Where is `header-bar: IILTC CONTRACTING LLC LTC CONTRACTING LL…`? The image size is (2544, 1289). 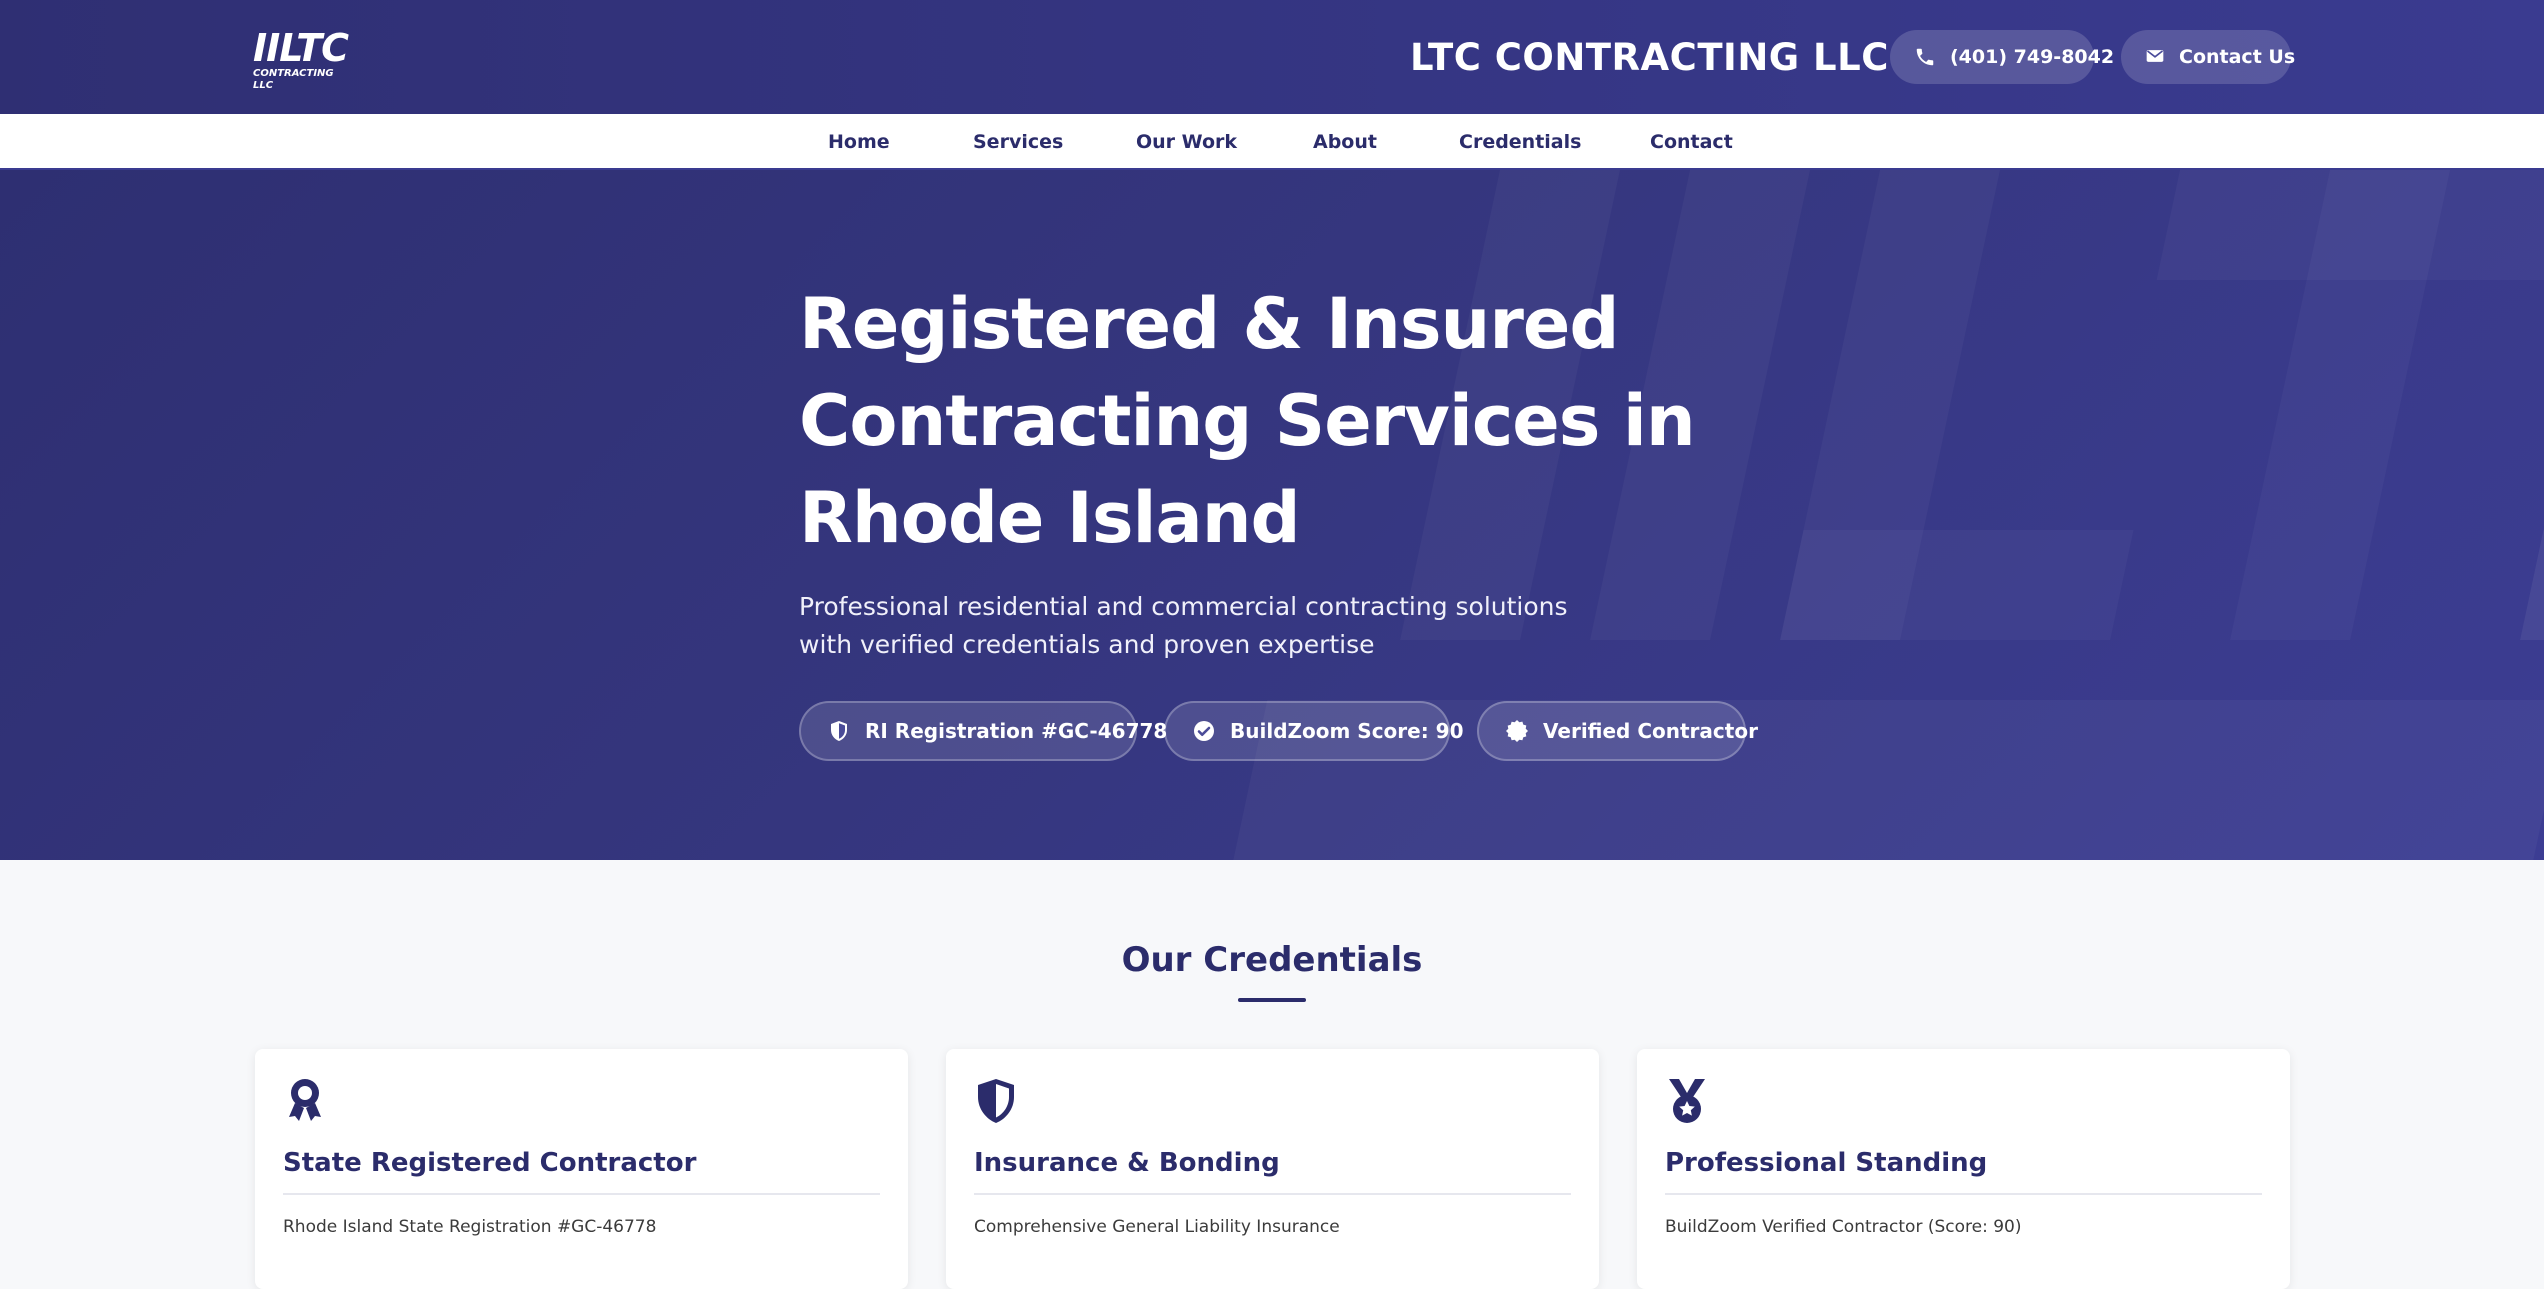
header-bar: IILTC CONTRACTING LLC LTC CONTRACTING LL… is located at coordinates (1272, 57).